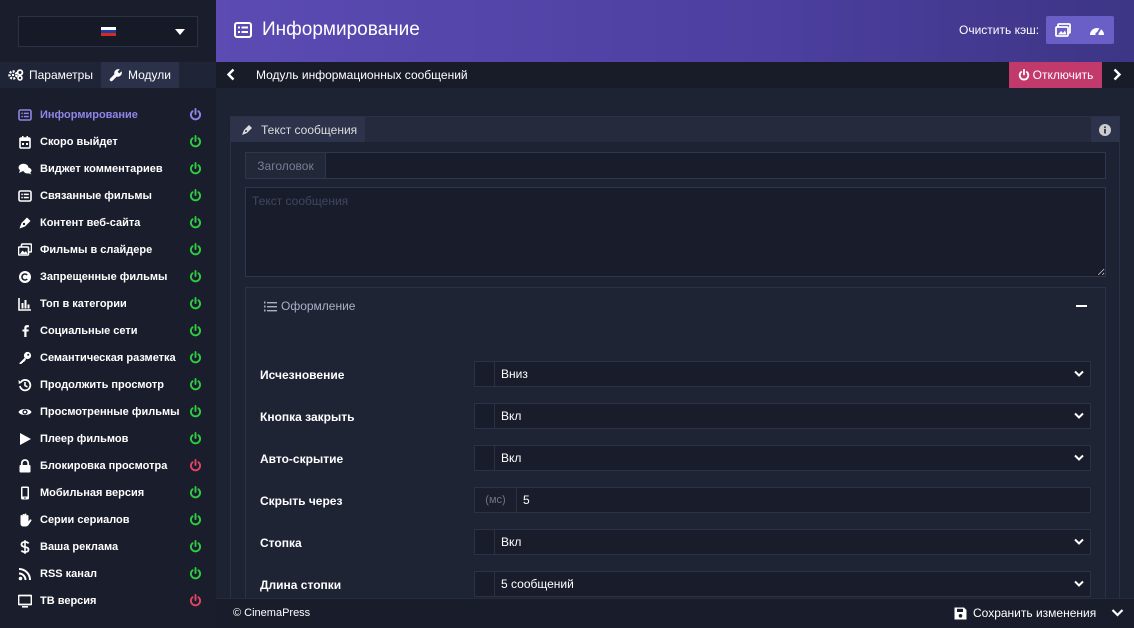 The width and height of the screenshot is (1134, 628). Describe the element at coordinates (231, 74) in the screenshot. I see `chevron-left-icon` at that location.